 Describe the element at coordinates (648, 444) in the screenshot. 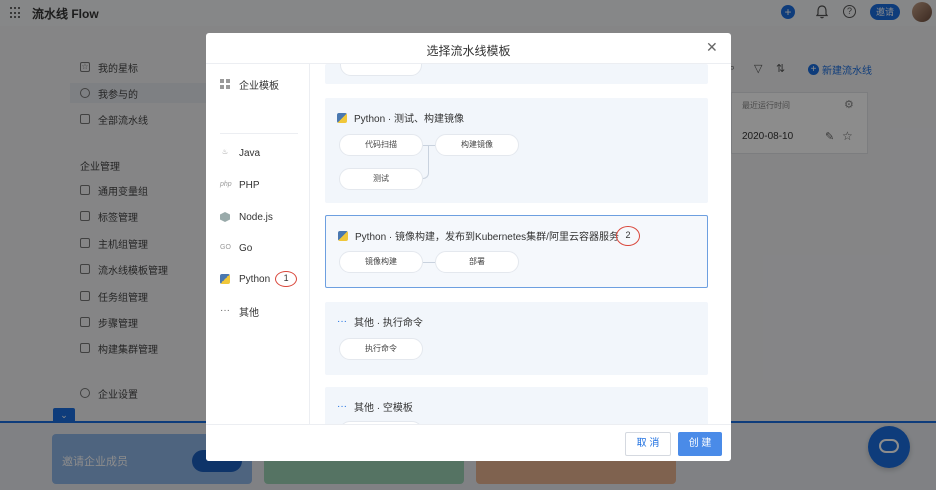

I see `cancel-button: 取 消` at that location.